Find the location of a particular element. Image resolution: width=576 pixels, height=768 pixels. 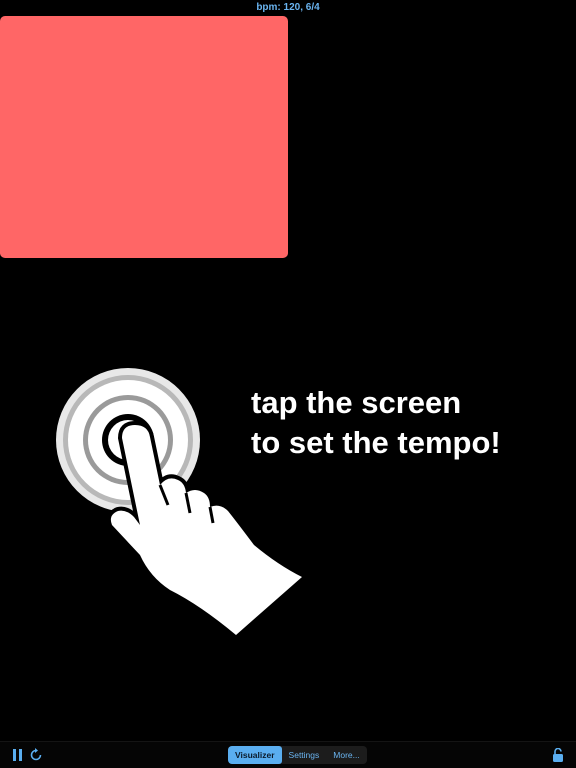

lock-button is located at coordinates (558, 755).